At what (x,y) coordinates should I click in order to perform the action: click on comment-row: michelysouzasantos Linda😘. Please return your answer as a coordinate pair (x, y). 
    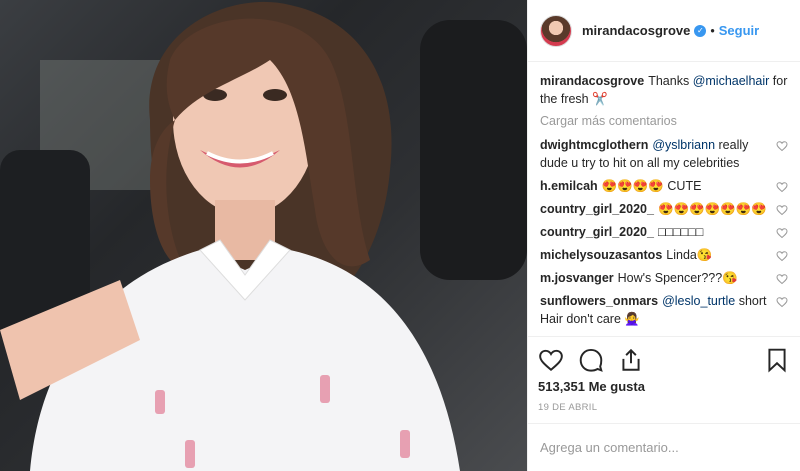
    Looking at the image, I should click on (664, 255).